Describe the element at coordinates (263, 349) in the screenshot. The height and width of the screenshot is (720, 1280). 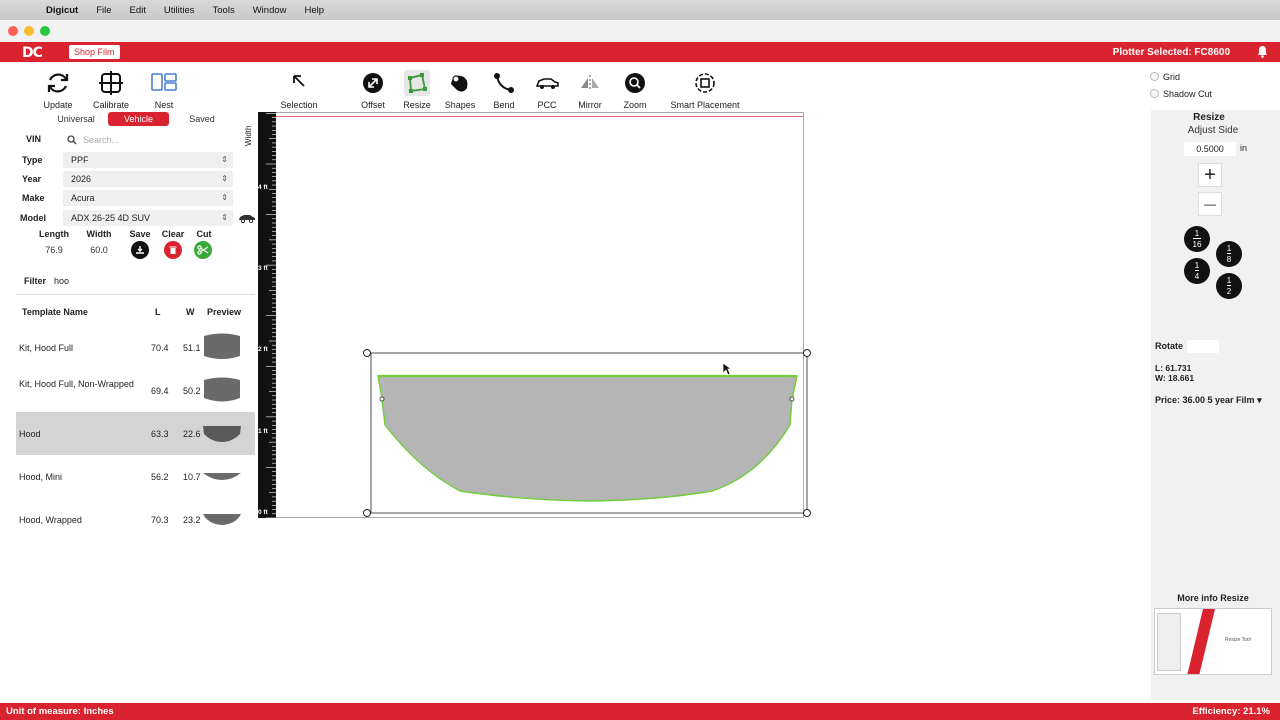
I see `ruler-tick-label: 2 ft` at that location.